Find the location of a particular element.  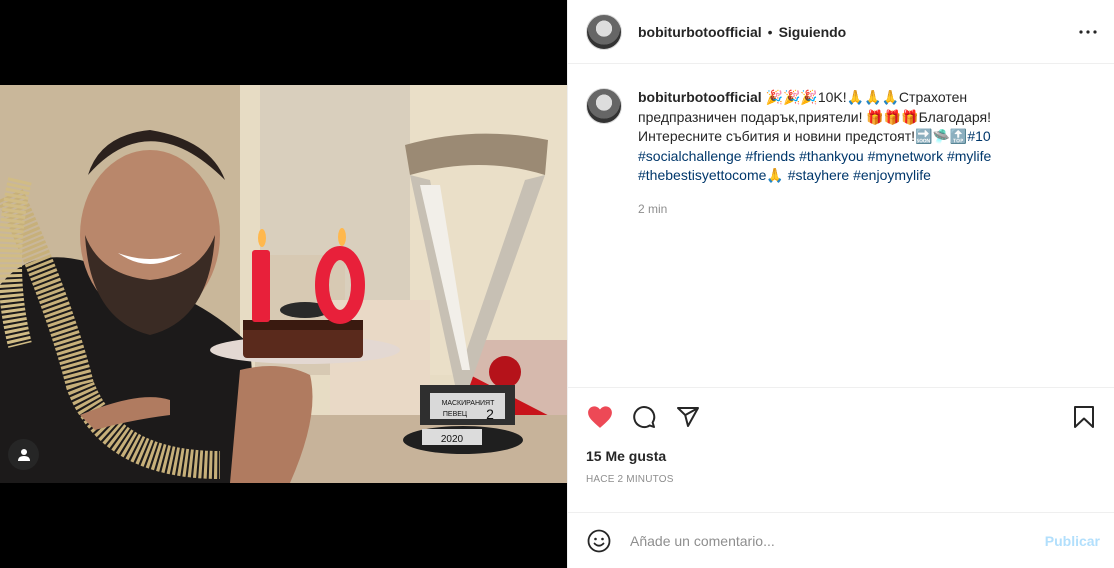

user-tag-icon is located at coordinates (23, 454).